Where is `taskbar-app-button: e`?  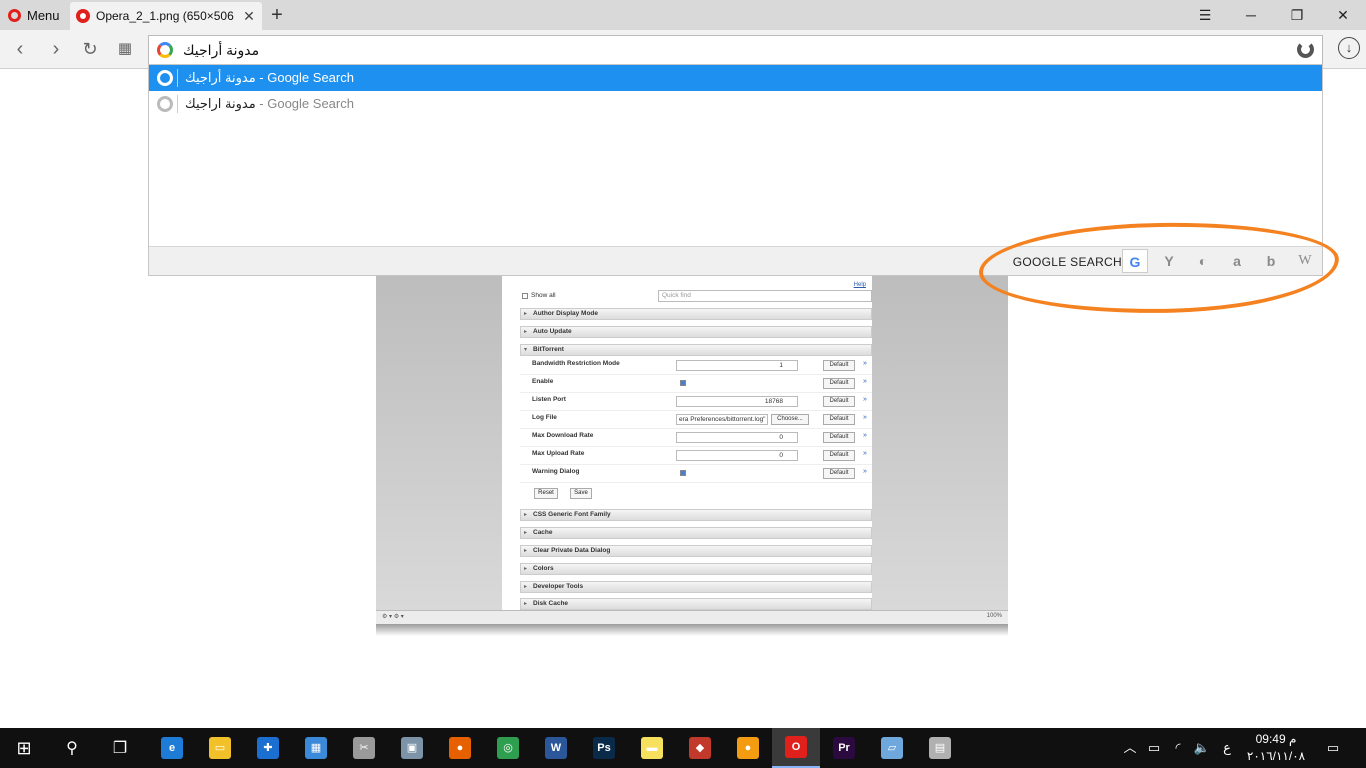
taskbar-app-button: e is located at coordinates (172, 748).